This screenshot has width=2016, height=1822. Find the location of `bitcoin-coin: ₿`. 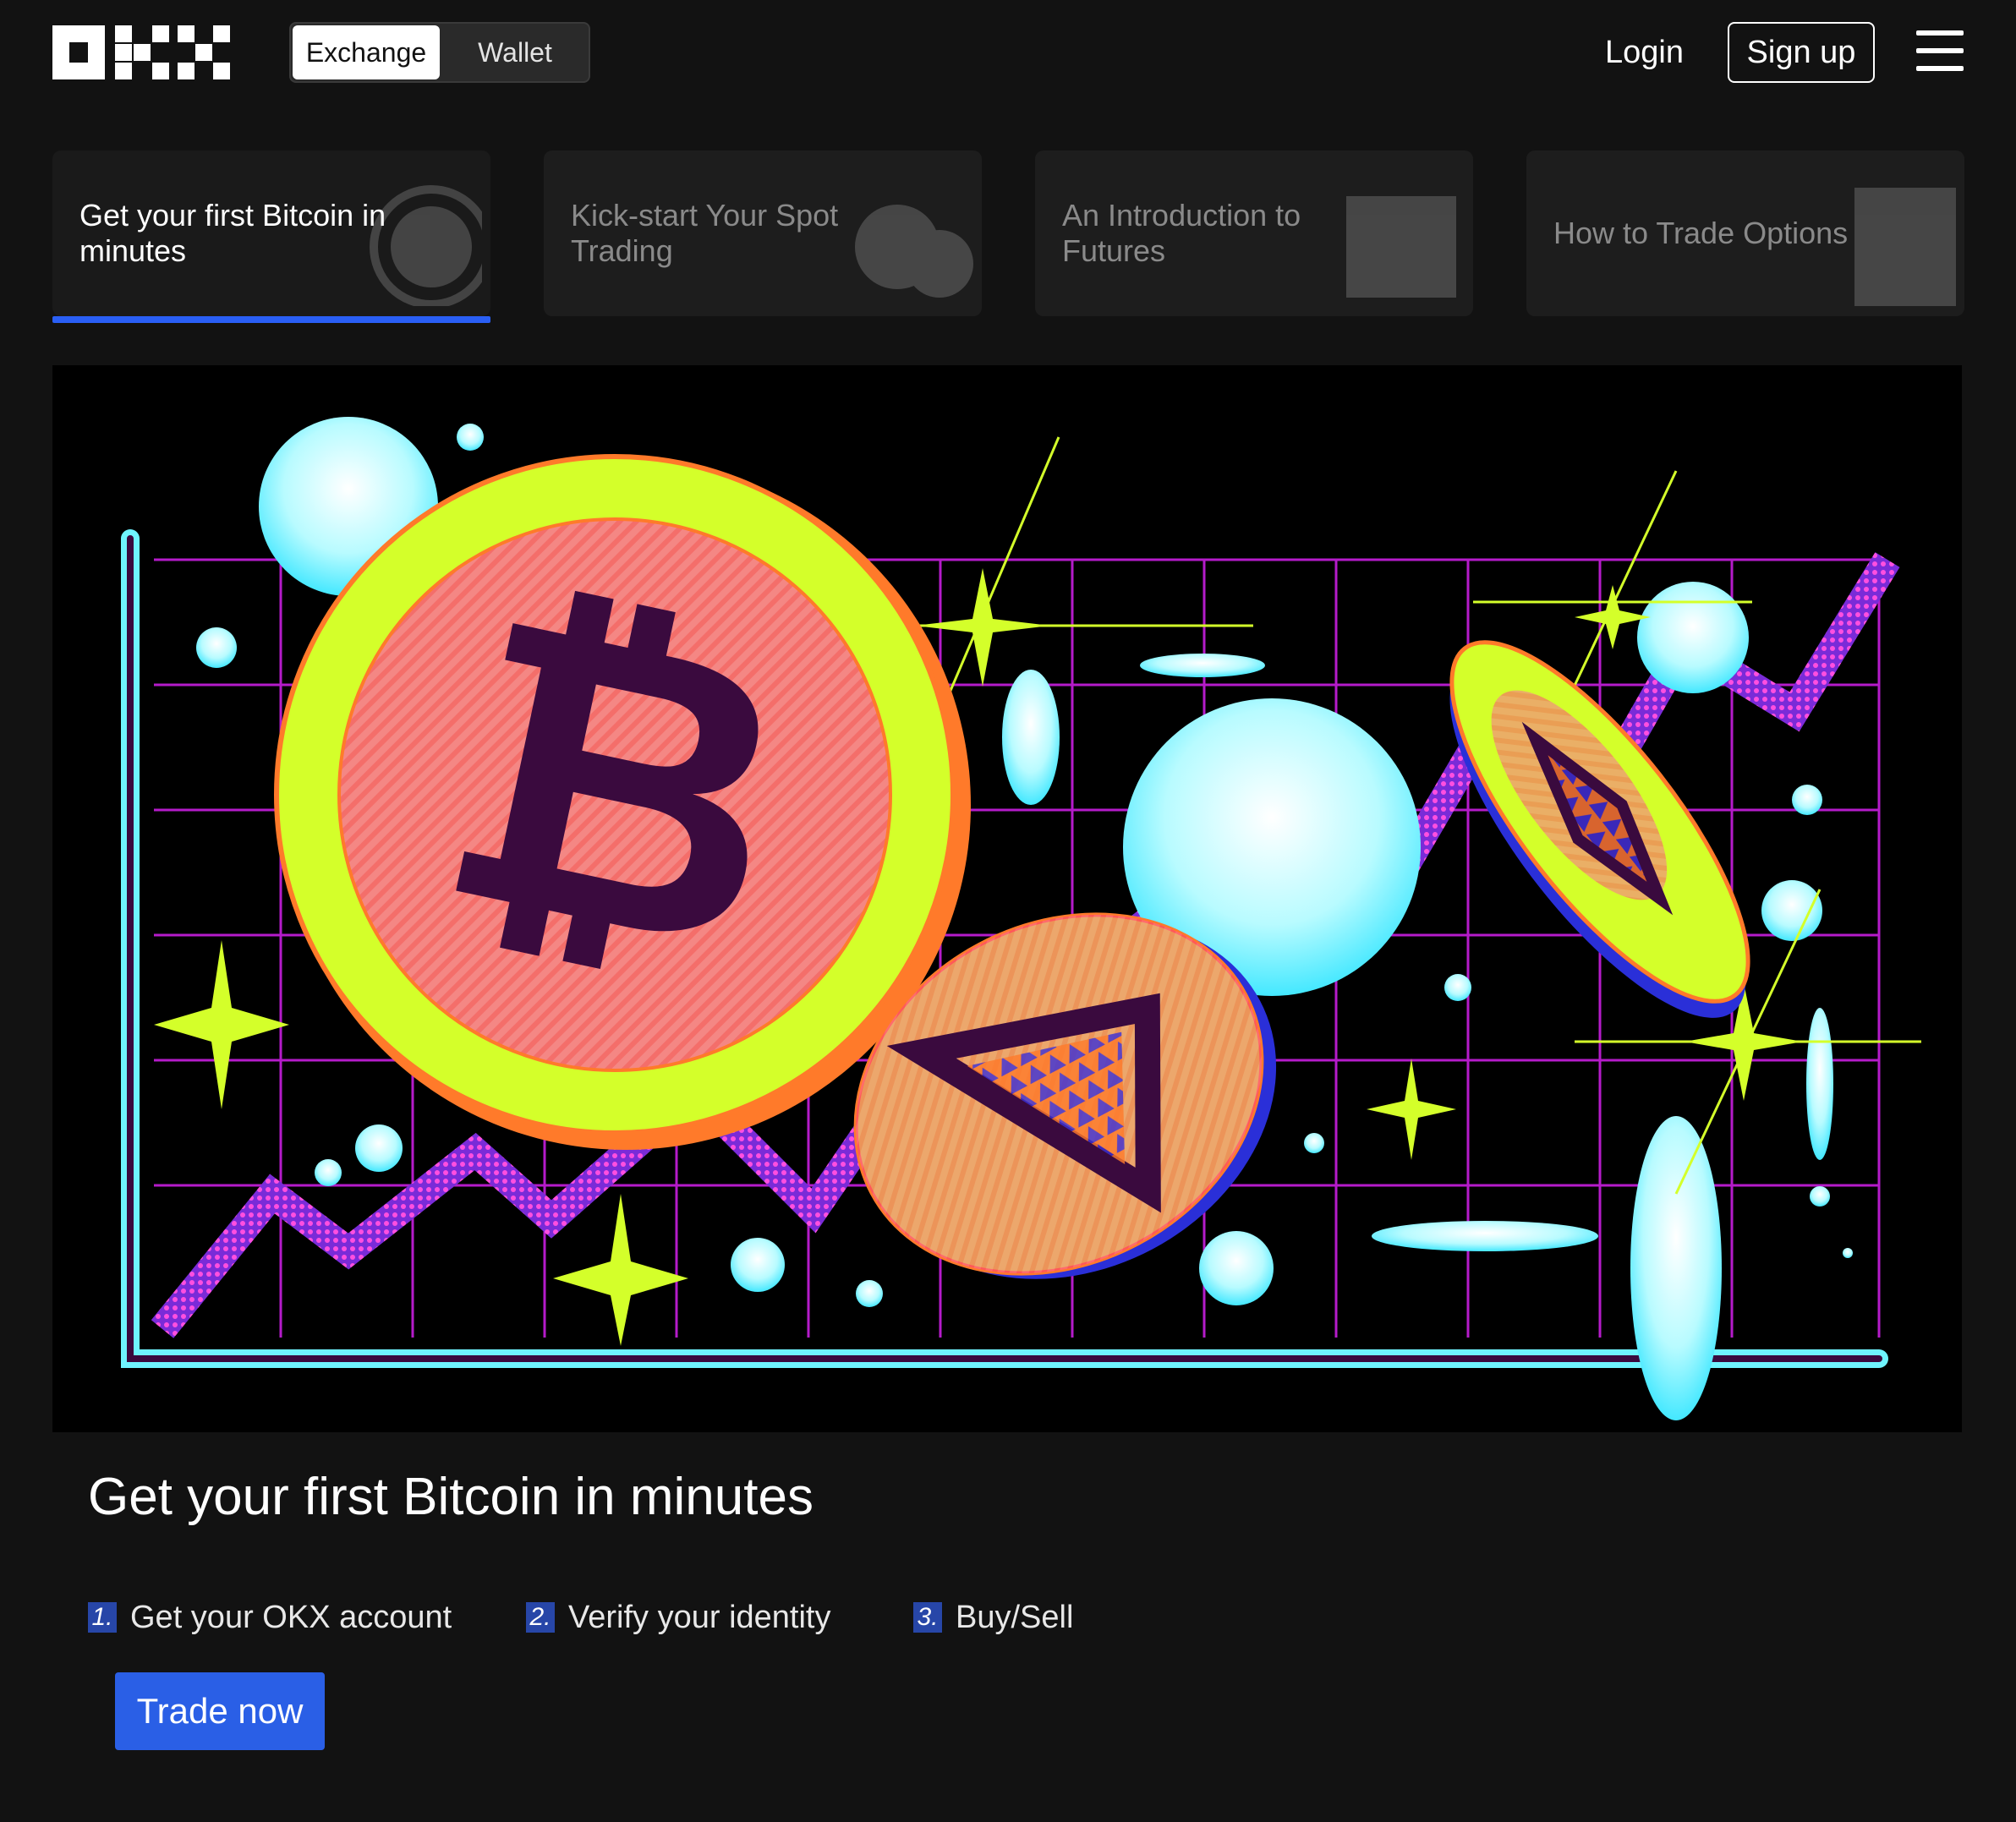

bitcoin-coin: ₿ is located at coordinates (622, 802).